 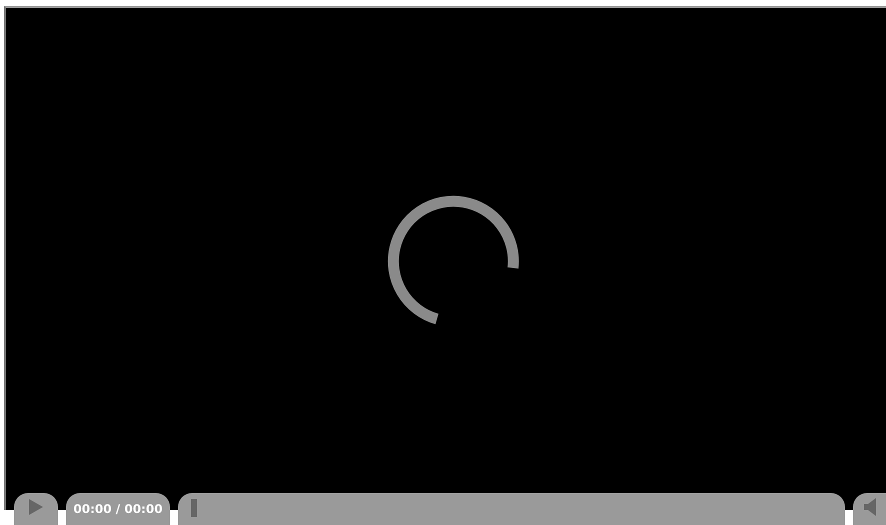 I want to click on progress-handle, so click(x=193, y=508).